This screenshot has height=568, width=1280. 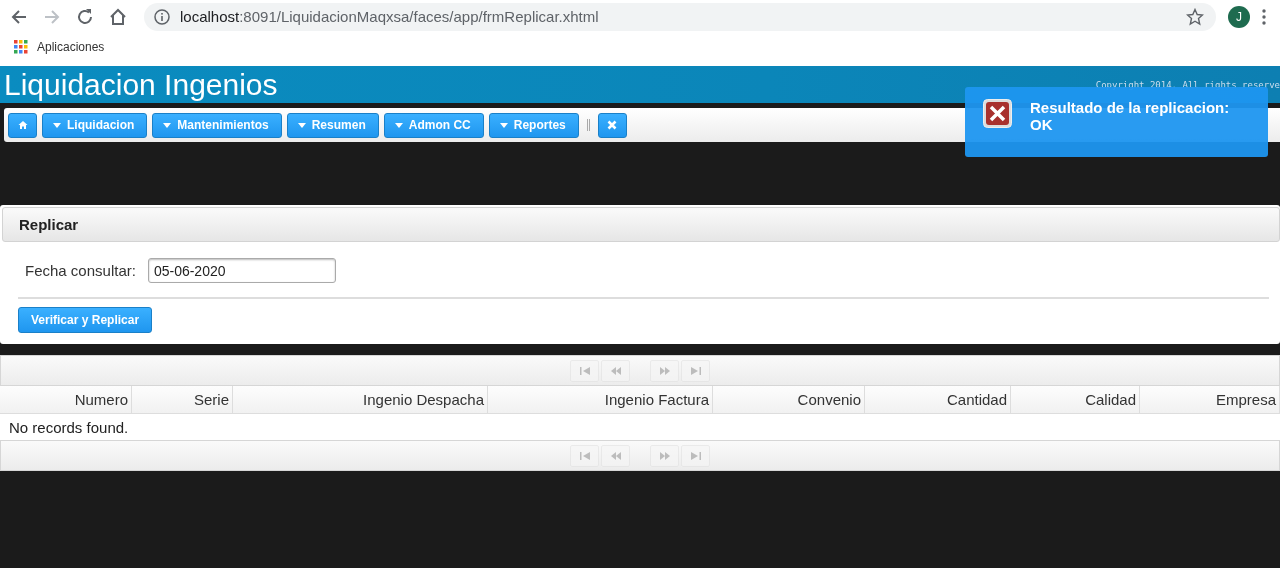 I want to click on copyright-text: Copyright 2014. All rights reserve, so click(x=1187, y=84).